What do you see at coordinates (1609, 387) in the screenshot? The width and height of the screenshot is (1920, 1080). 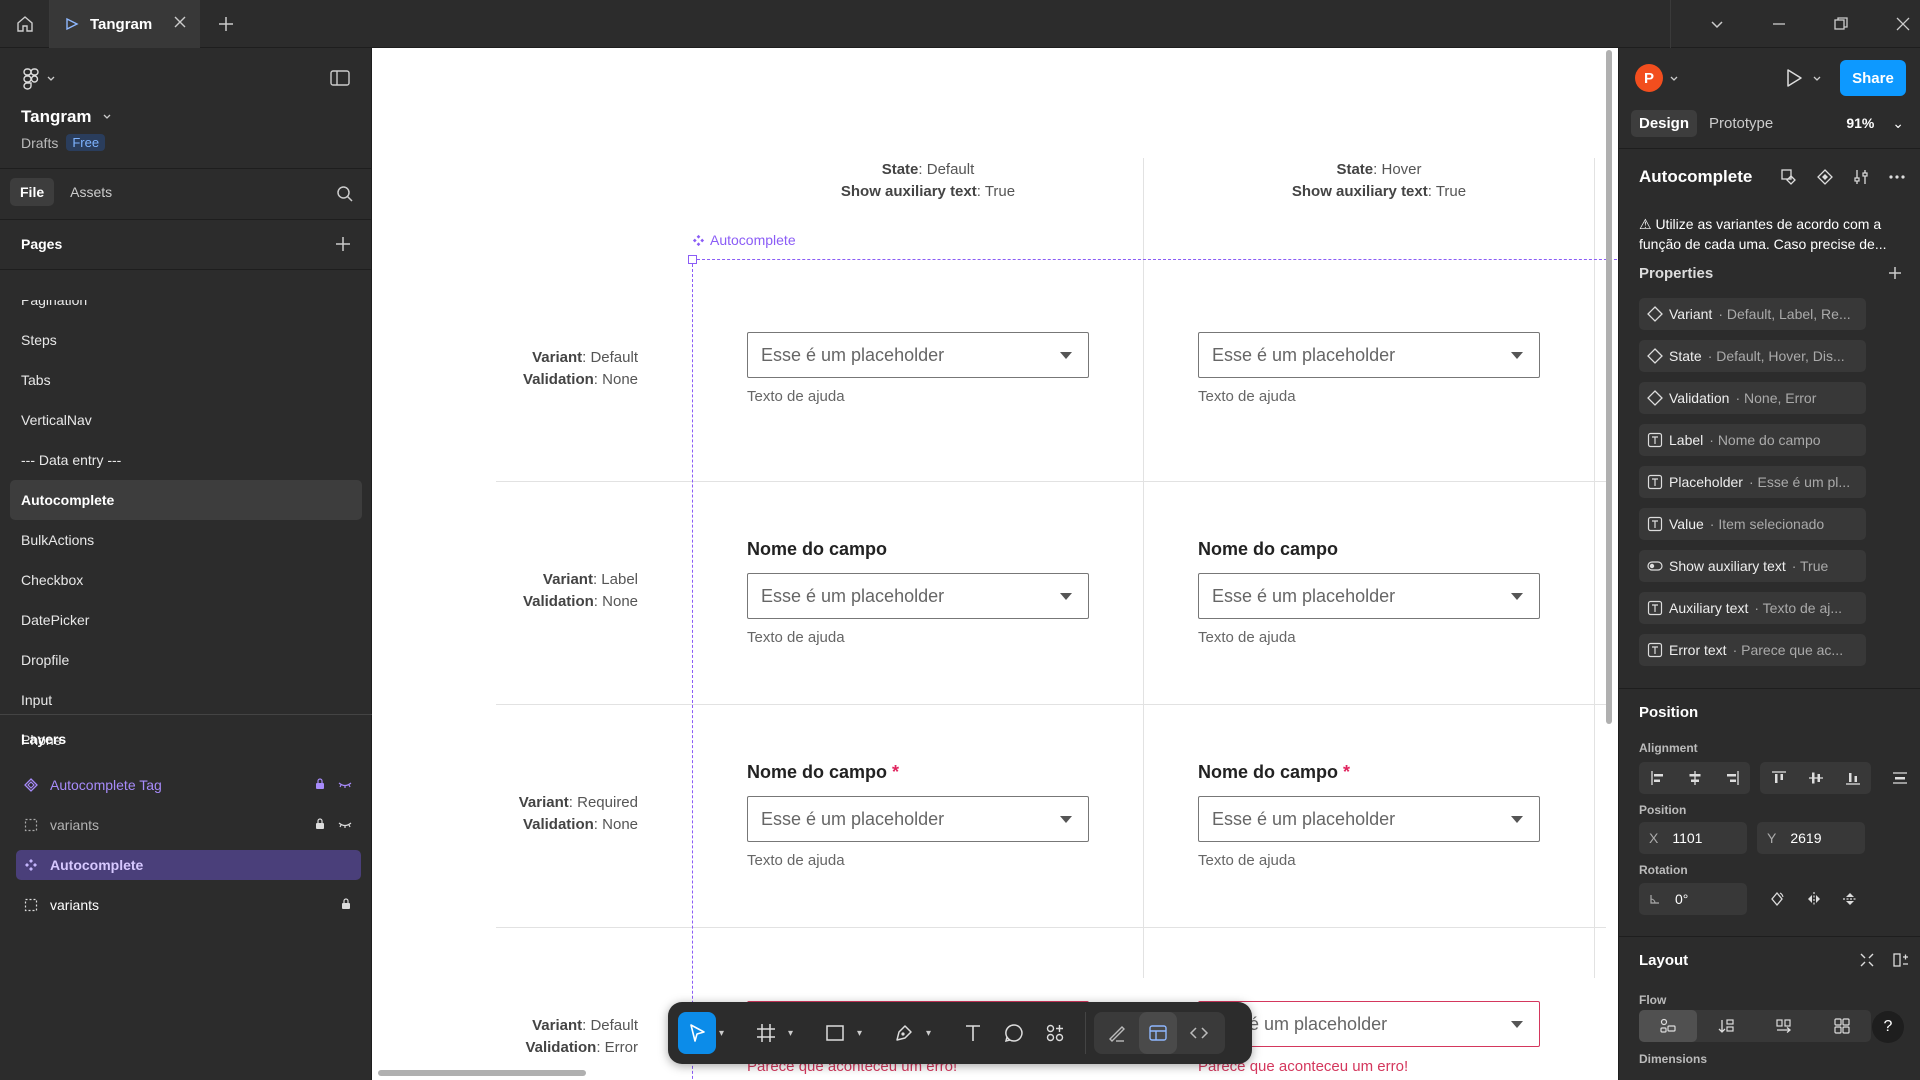 I see `vertical-scrollbar` at bounding box center [1609, 387].